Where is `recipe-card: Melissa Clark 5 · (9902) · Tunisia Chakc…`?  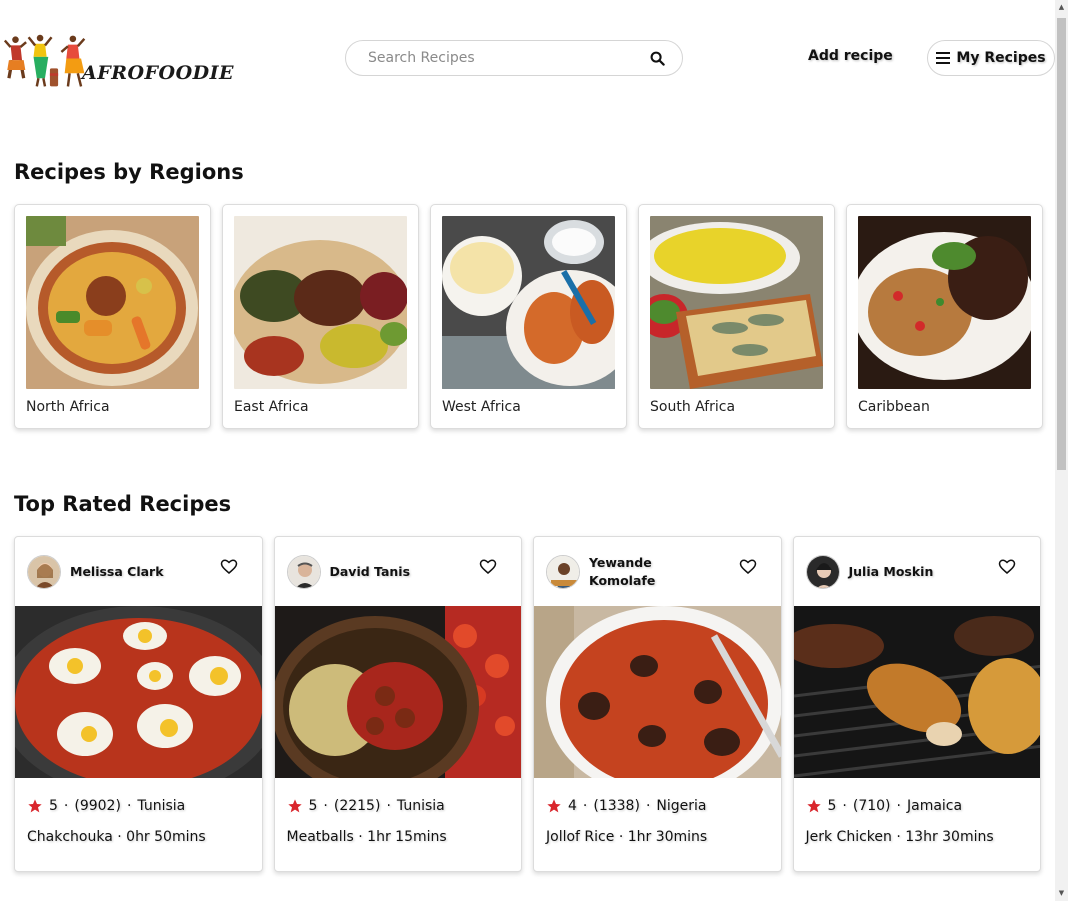 recipe-card: Melissa Clark 5 · (9902) · Tunisia Chakc… is located at coordinates (138, 704).